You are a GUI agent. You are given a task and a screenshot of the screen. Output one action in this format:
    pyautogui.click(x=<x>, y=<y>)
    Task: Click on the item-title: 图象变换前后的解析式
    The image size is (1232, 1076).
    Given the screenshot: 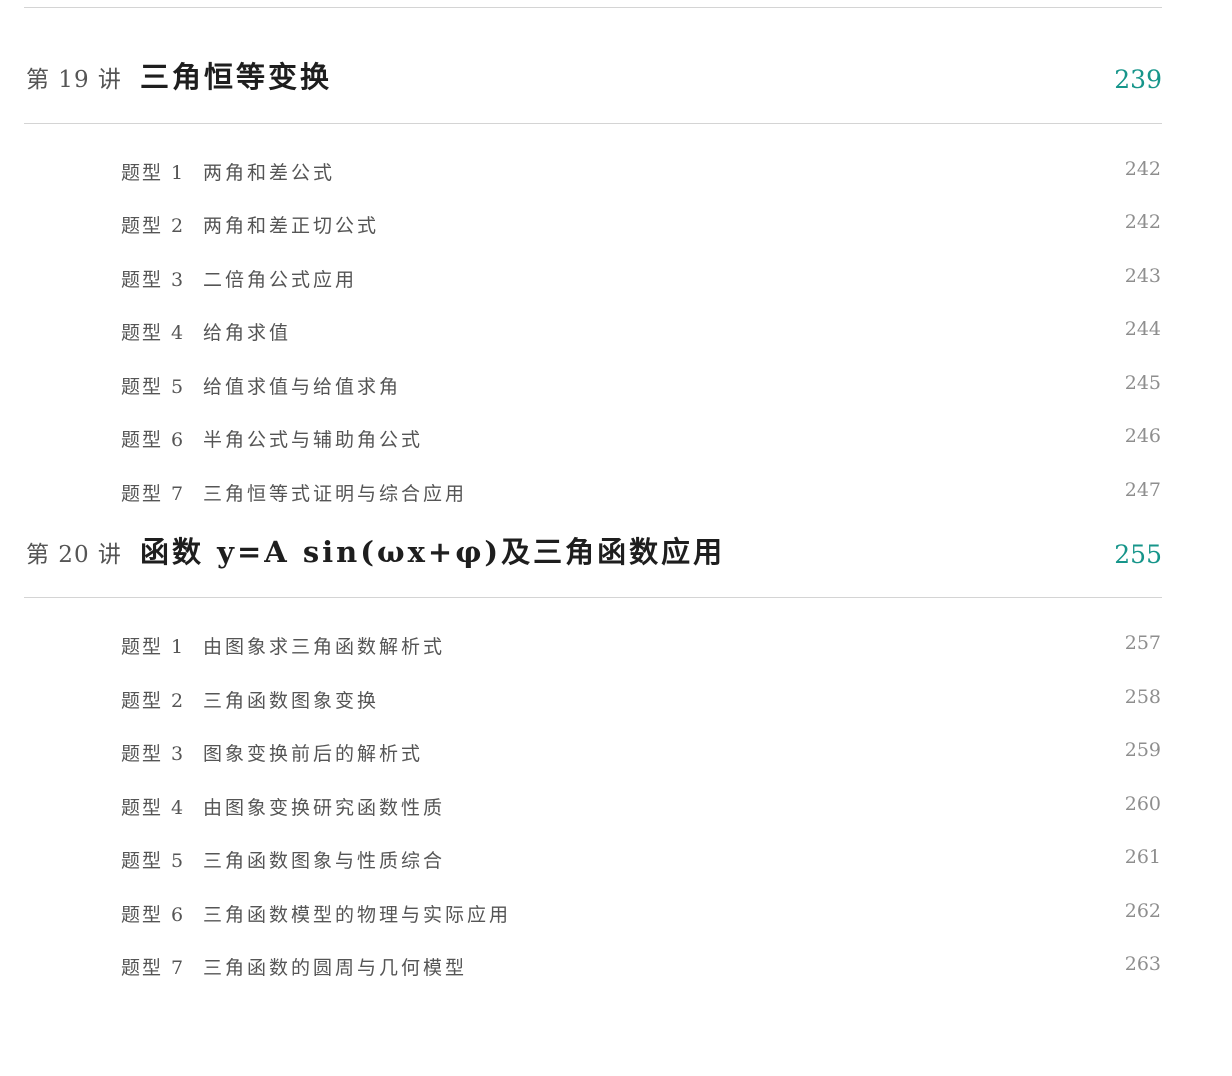 What is the action you would take?
    pyautogui.click(x=313, y=754)
    